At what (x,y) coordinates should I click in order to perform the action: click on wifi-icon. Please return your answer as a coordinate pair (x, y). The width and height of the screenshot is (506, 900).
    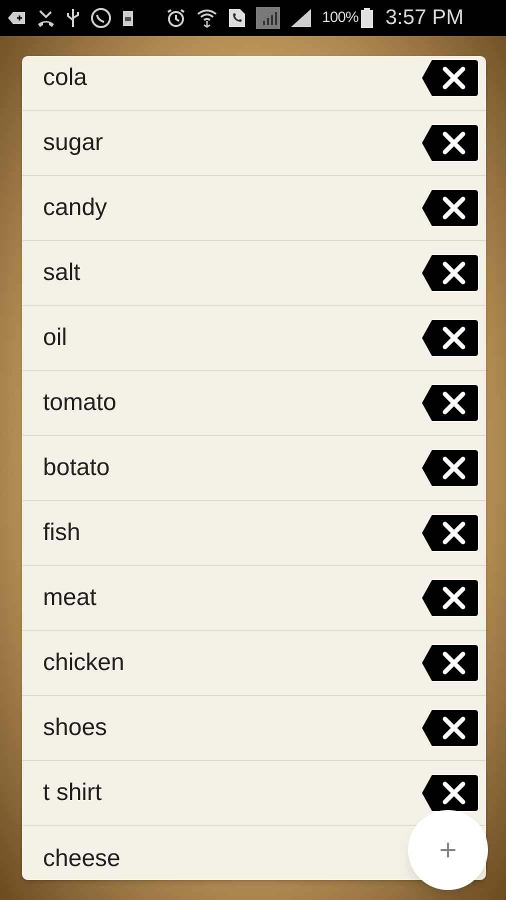
    Looking at the image, I should click on (207, 18).